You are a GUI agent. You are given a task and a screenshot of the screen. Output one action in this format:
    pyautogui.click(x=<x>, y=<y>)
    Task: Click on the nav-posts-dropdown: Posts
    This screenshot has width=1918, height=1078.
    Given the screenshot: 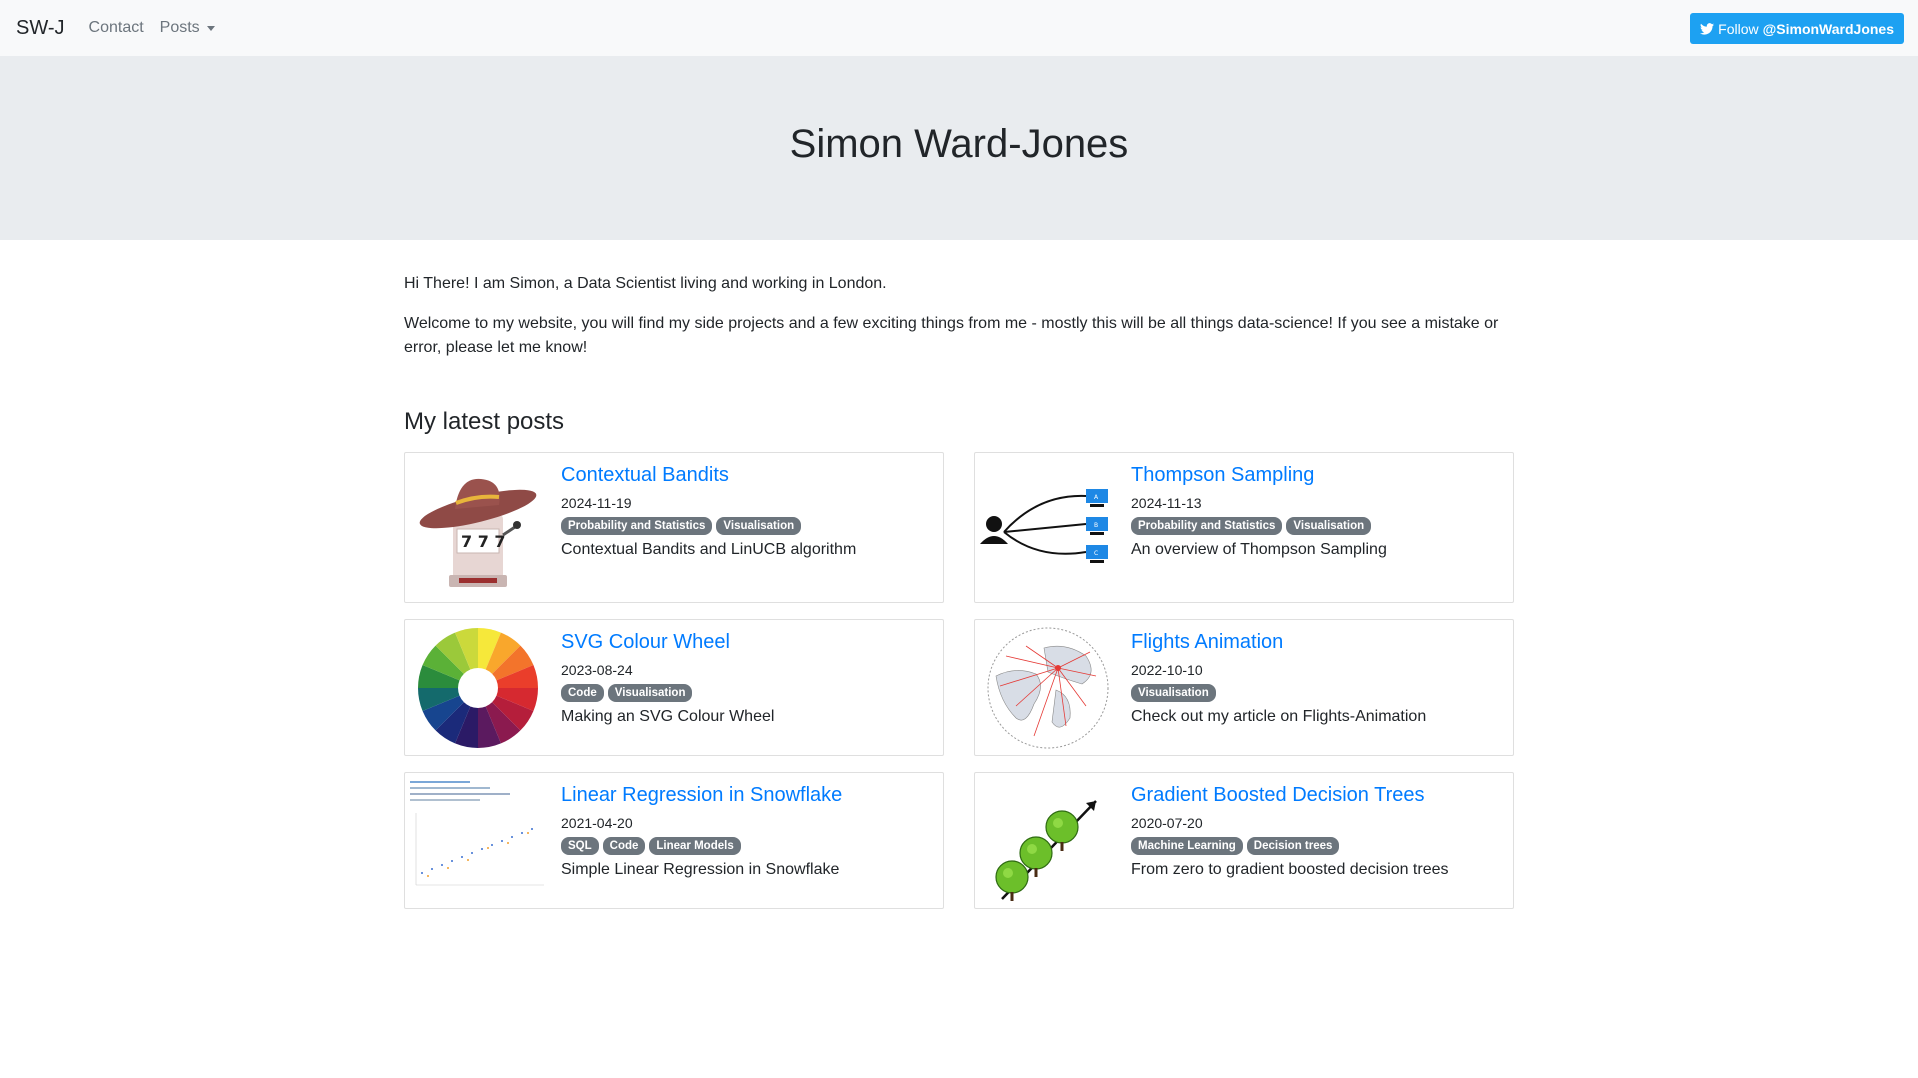 What is the action you would take?
    pyautogui.click(x=187, y=28)
    